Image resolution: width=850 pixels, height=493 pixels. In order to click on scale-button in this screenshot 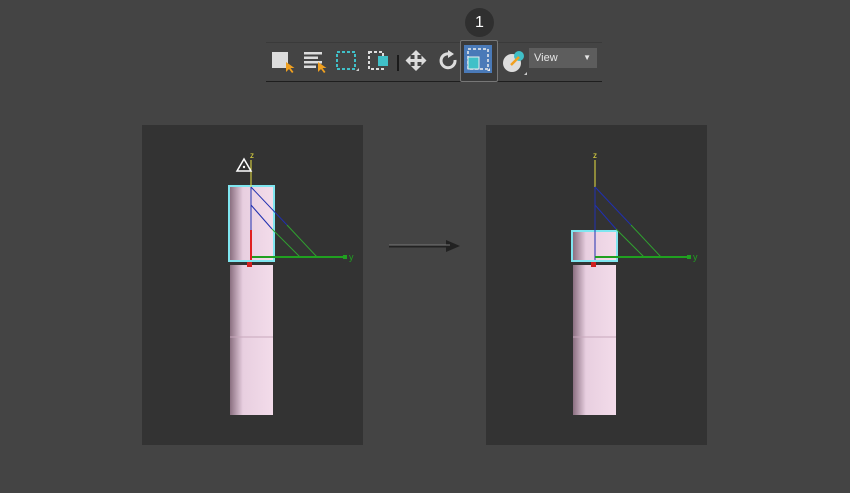, I will do `click(479, 61)`.